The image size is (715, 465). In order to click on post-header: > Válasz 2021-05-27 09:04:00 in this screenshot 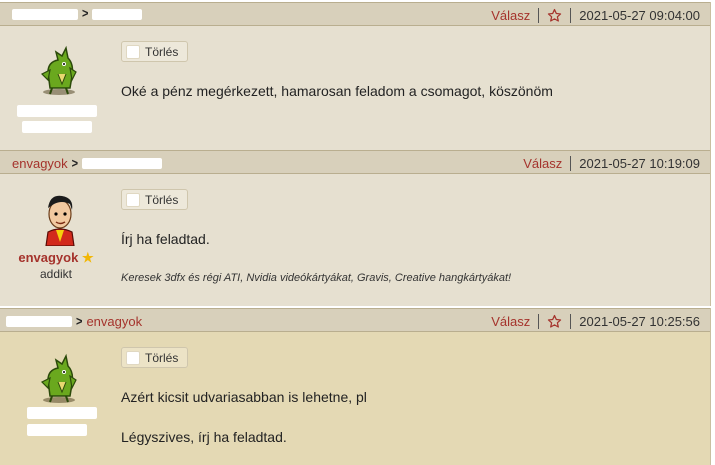, I will do `click(355, 14)`.